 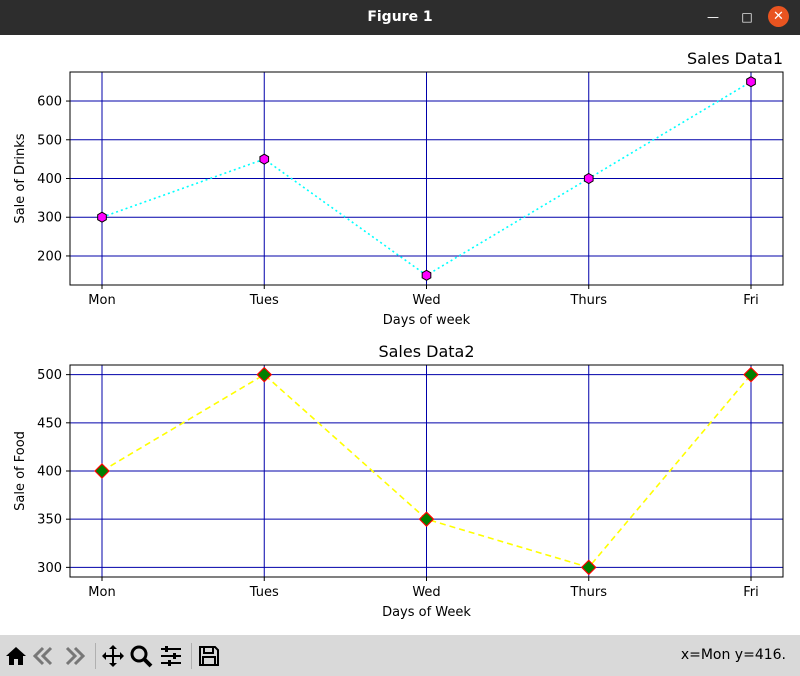 What do you see at coordinates (49, 423) in the screenshot?
I see `y-tick-label: 450` at bounding box center [49, 423].